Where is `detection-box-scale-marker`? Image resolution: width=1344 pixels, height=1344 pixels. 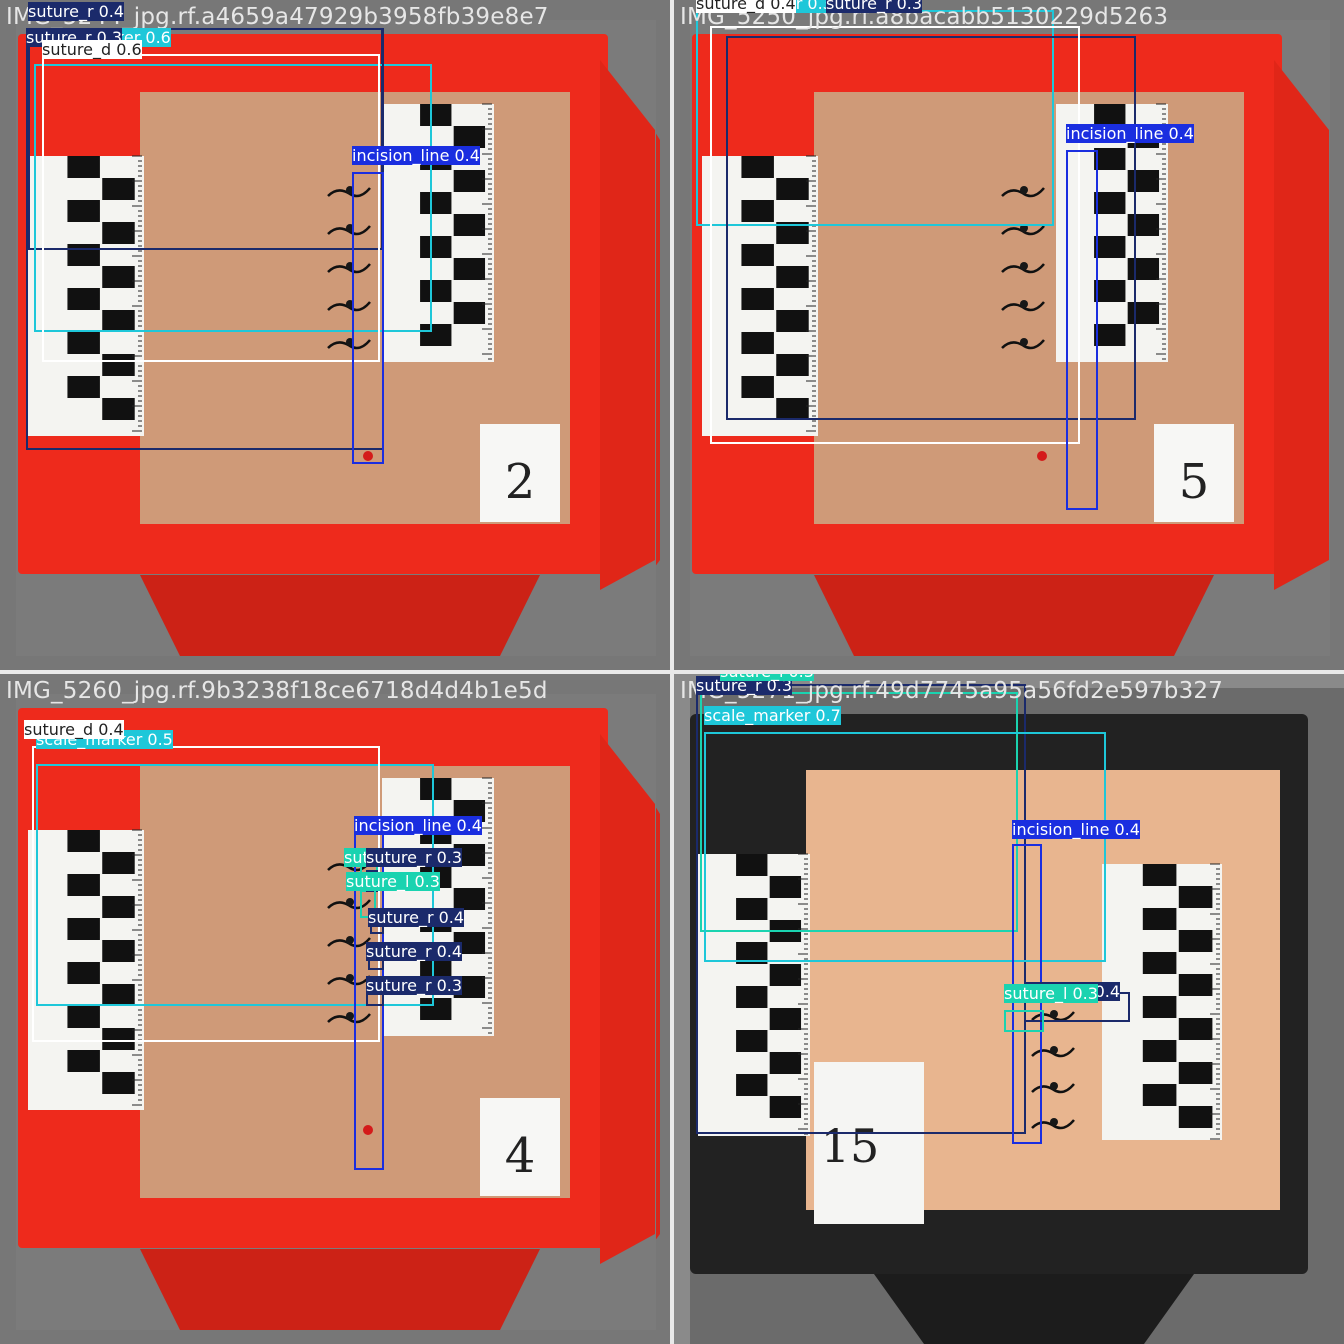
detection-box-scale-marker is located at coordinates (905, 847).